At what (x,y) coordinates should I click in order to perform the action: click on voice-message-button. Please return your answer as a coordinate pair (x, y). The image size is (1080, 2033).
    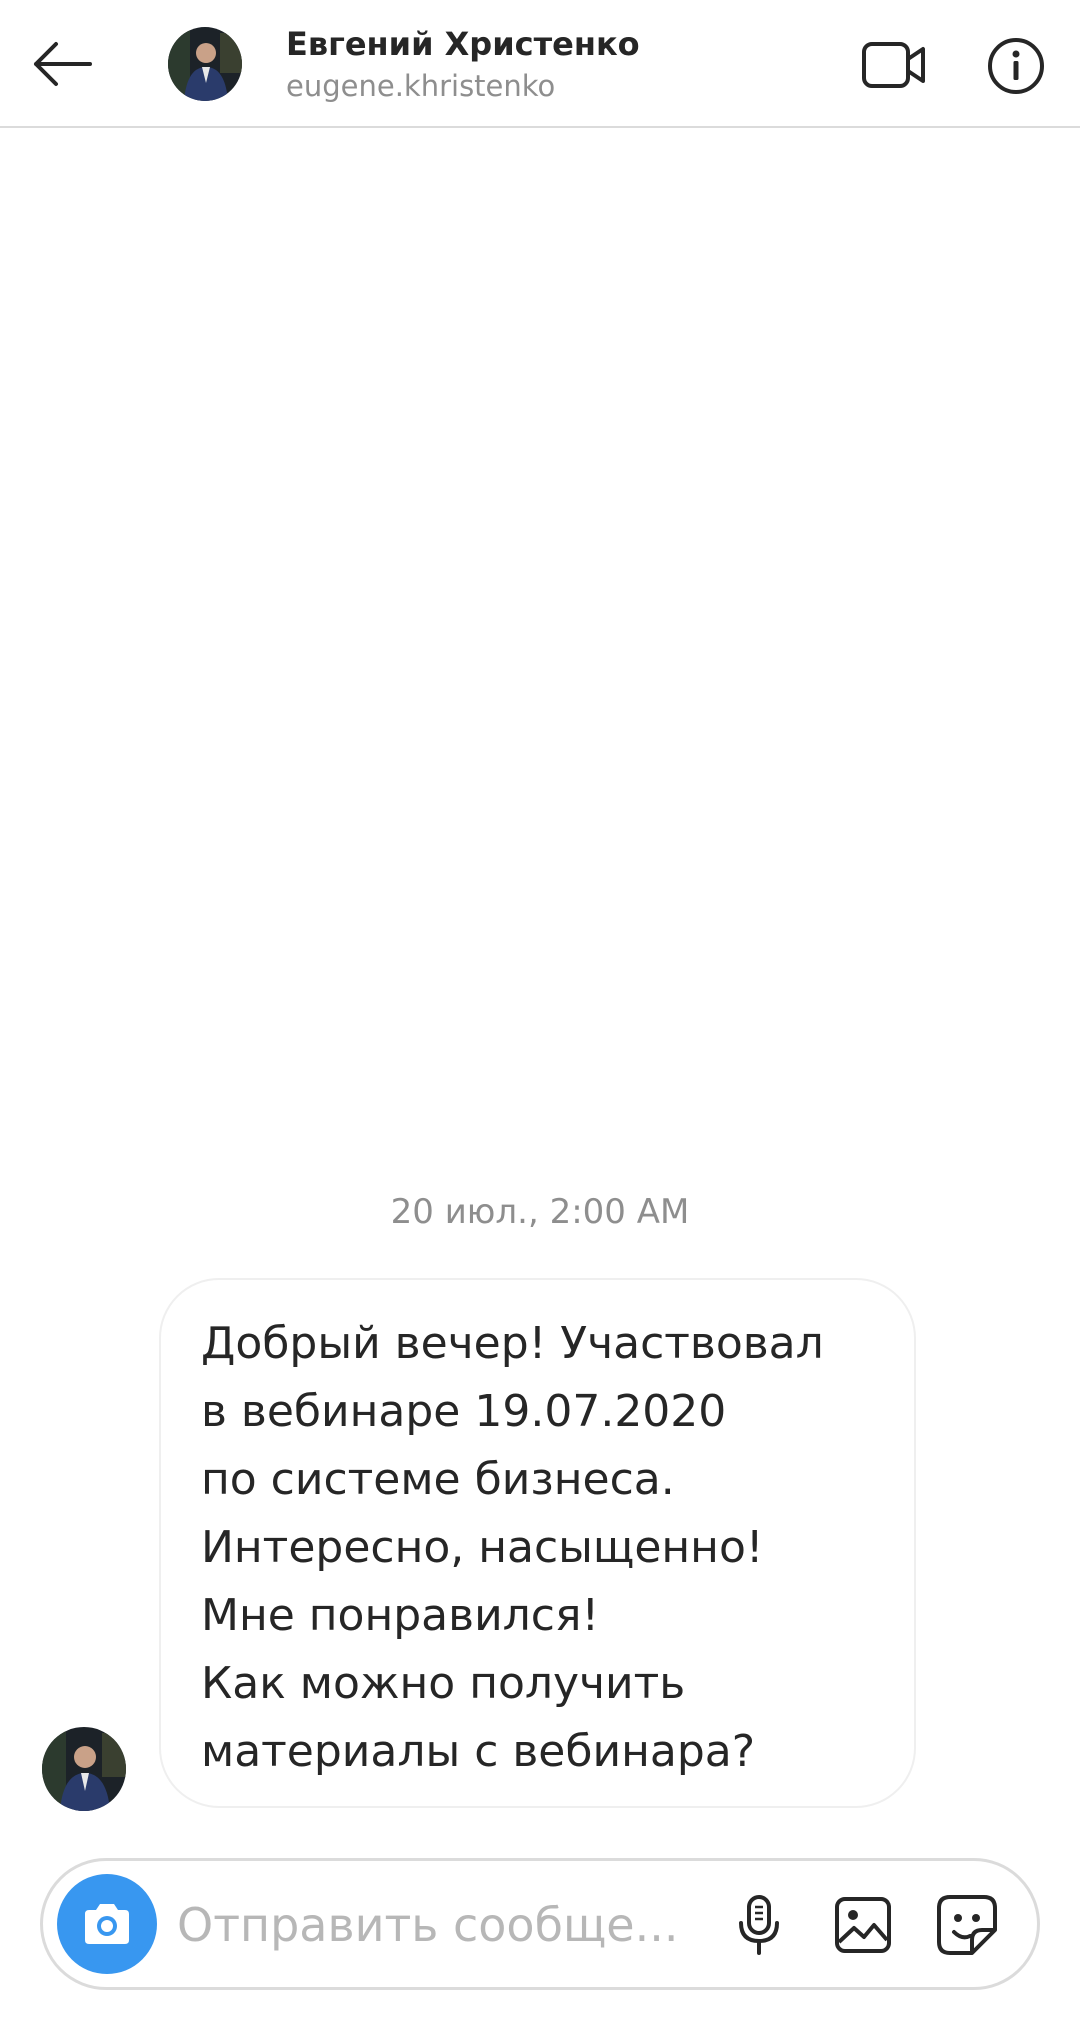
    Looking at the image, I should click on (759, 1925).